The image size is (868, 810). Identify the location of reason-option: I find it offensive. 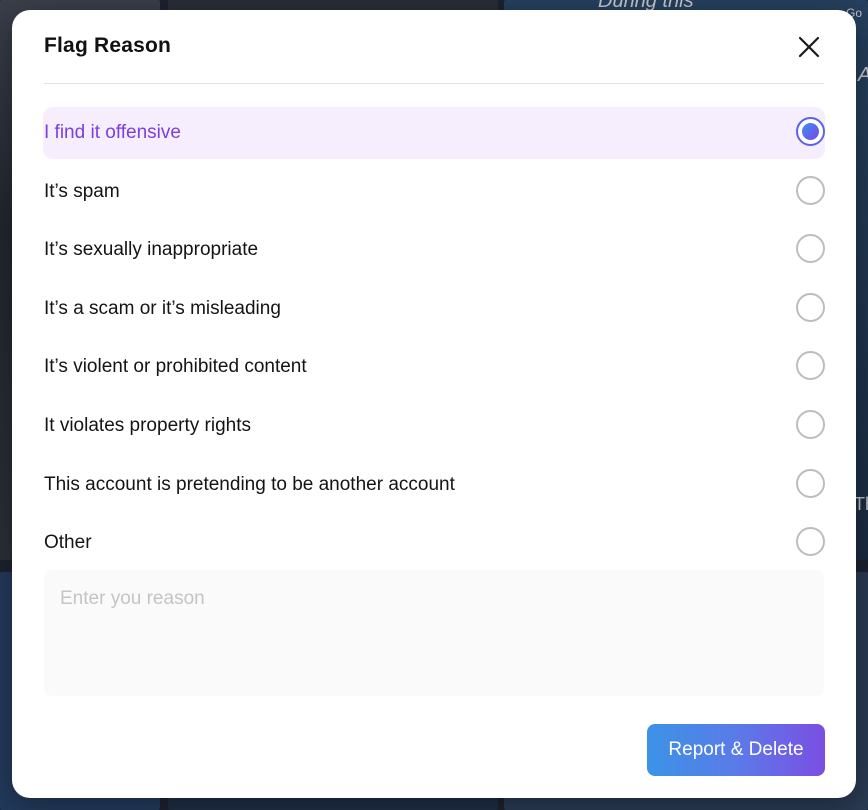
(434, 133).